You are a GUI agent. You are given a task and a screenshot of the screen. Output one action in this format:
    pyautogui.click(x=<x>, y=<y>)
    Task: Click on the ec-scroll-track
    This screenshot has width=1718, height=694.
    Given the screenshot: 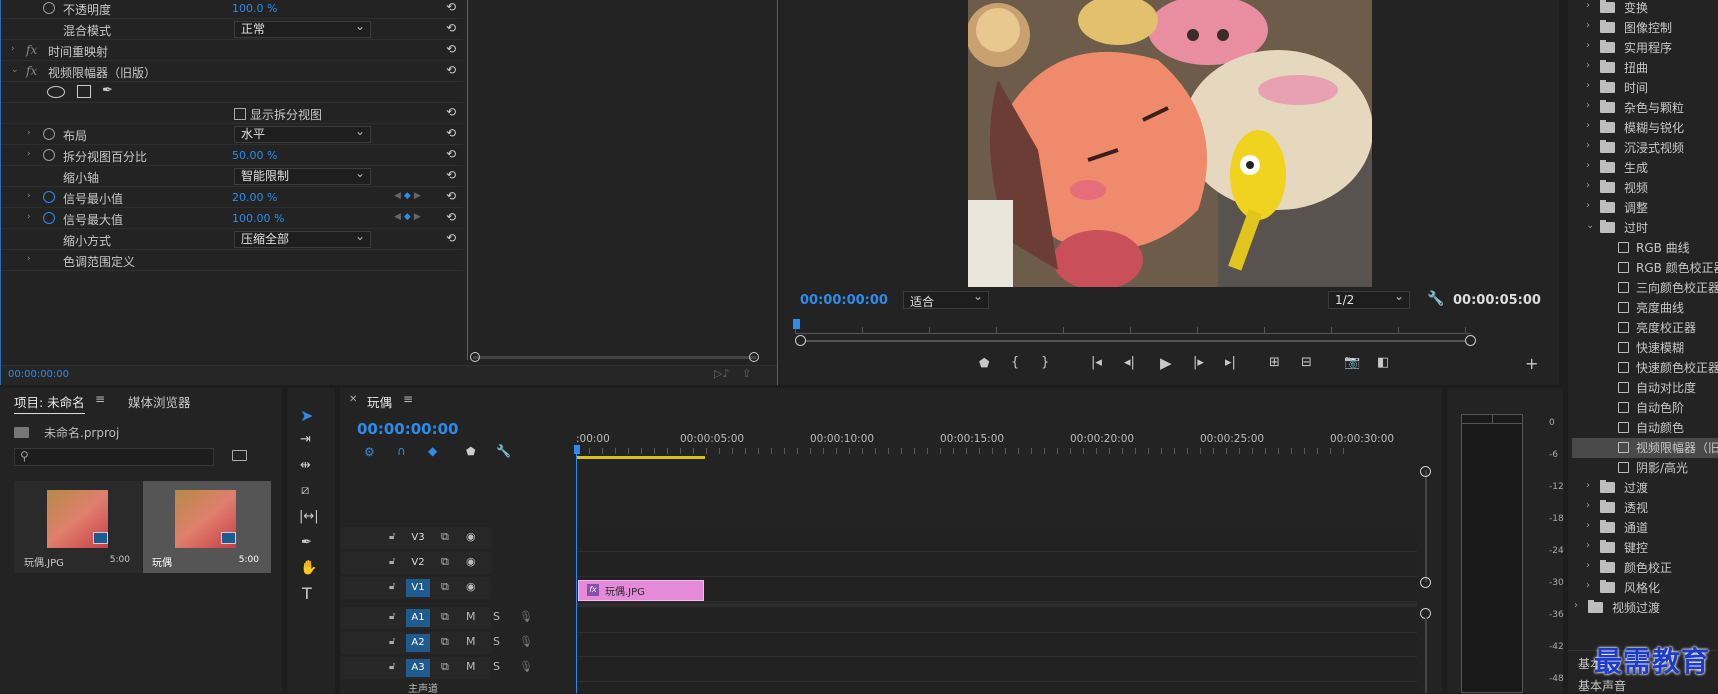 What is the action you would take?
    pyautogui.click(x=614, y=357)
    